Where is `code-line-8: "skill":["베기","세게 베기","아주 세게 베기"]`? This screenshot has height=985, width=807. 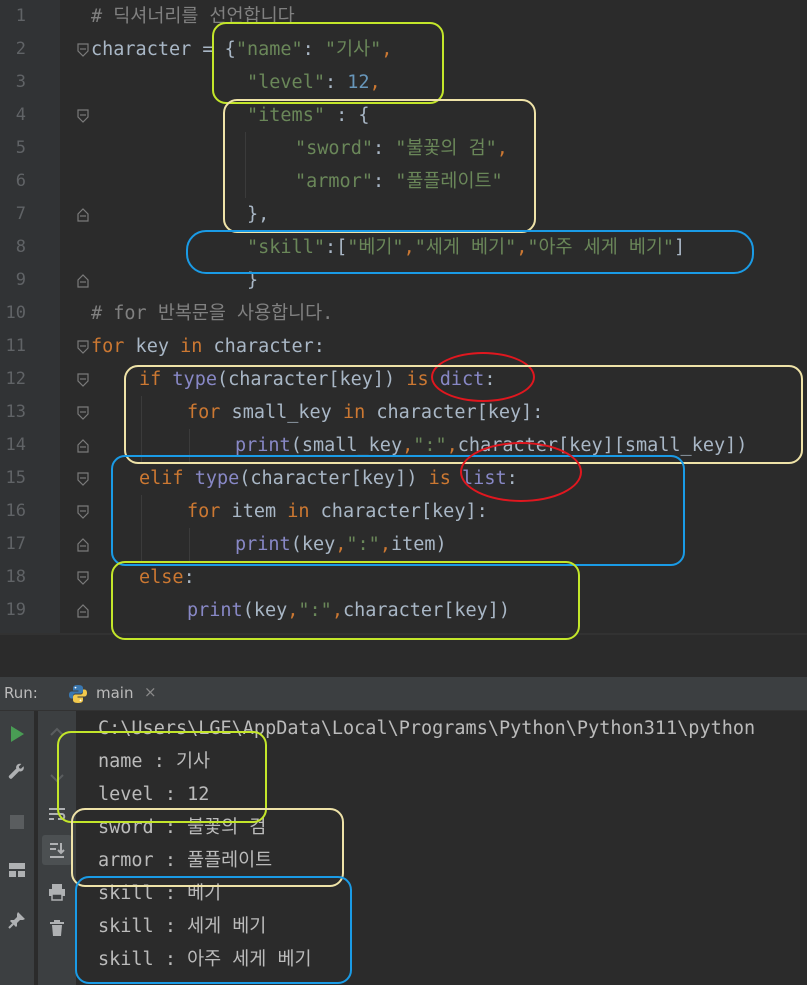
code-line-8: "skill":["베기","세게 베기","아주 세게 베기"] is located at coordinates (466, 247).